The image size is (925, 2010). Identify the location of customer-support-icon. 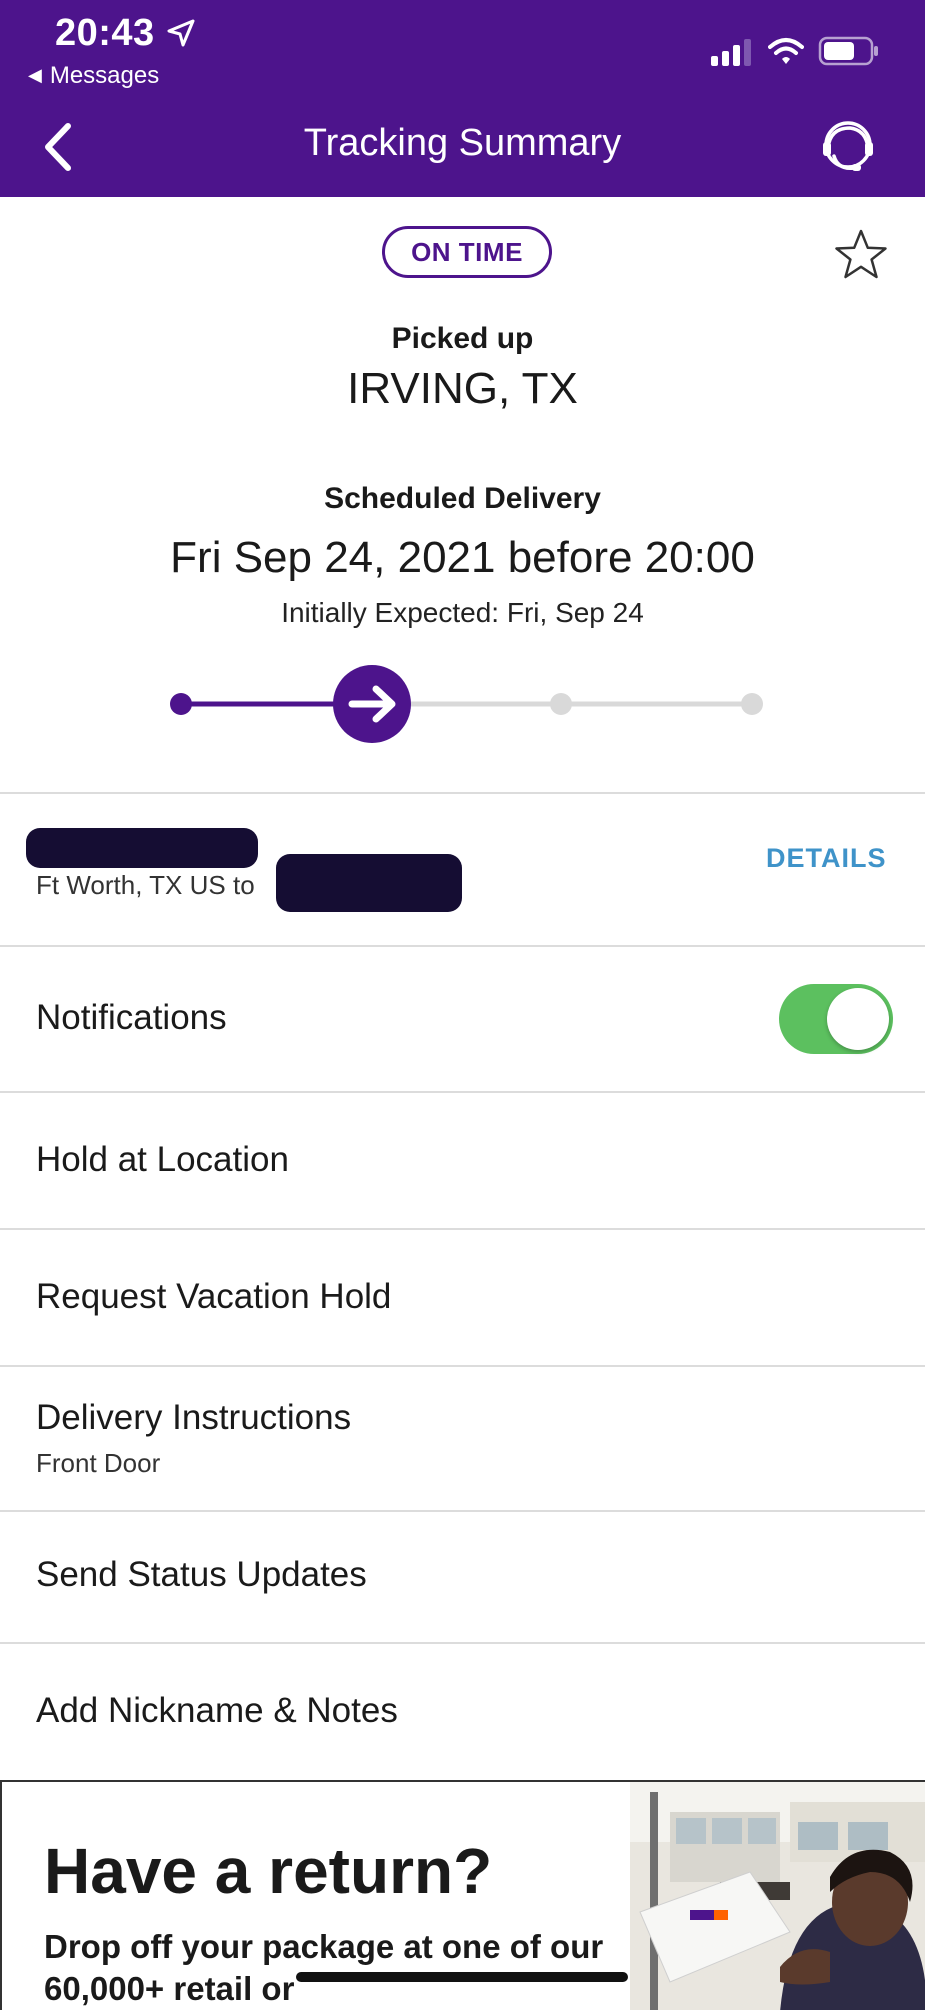
(848, 148).